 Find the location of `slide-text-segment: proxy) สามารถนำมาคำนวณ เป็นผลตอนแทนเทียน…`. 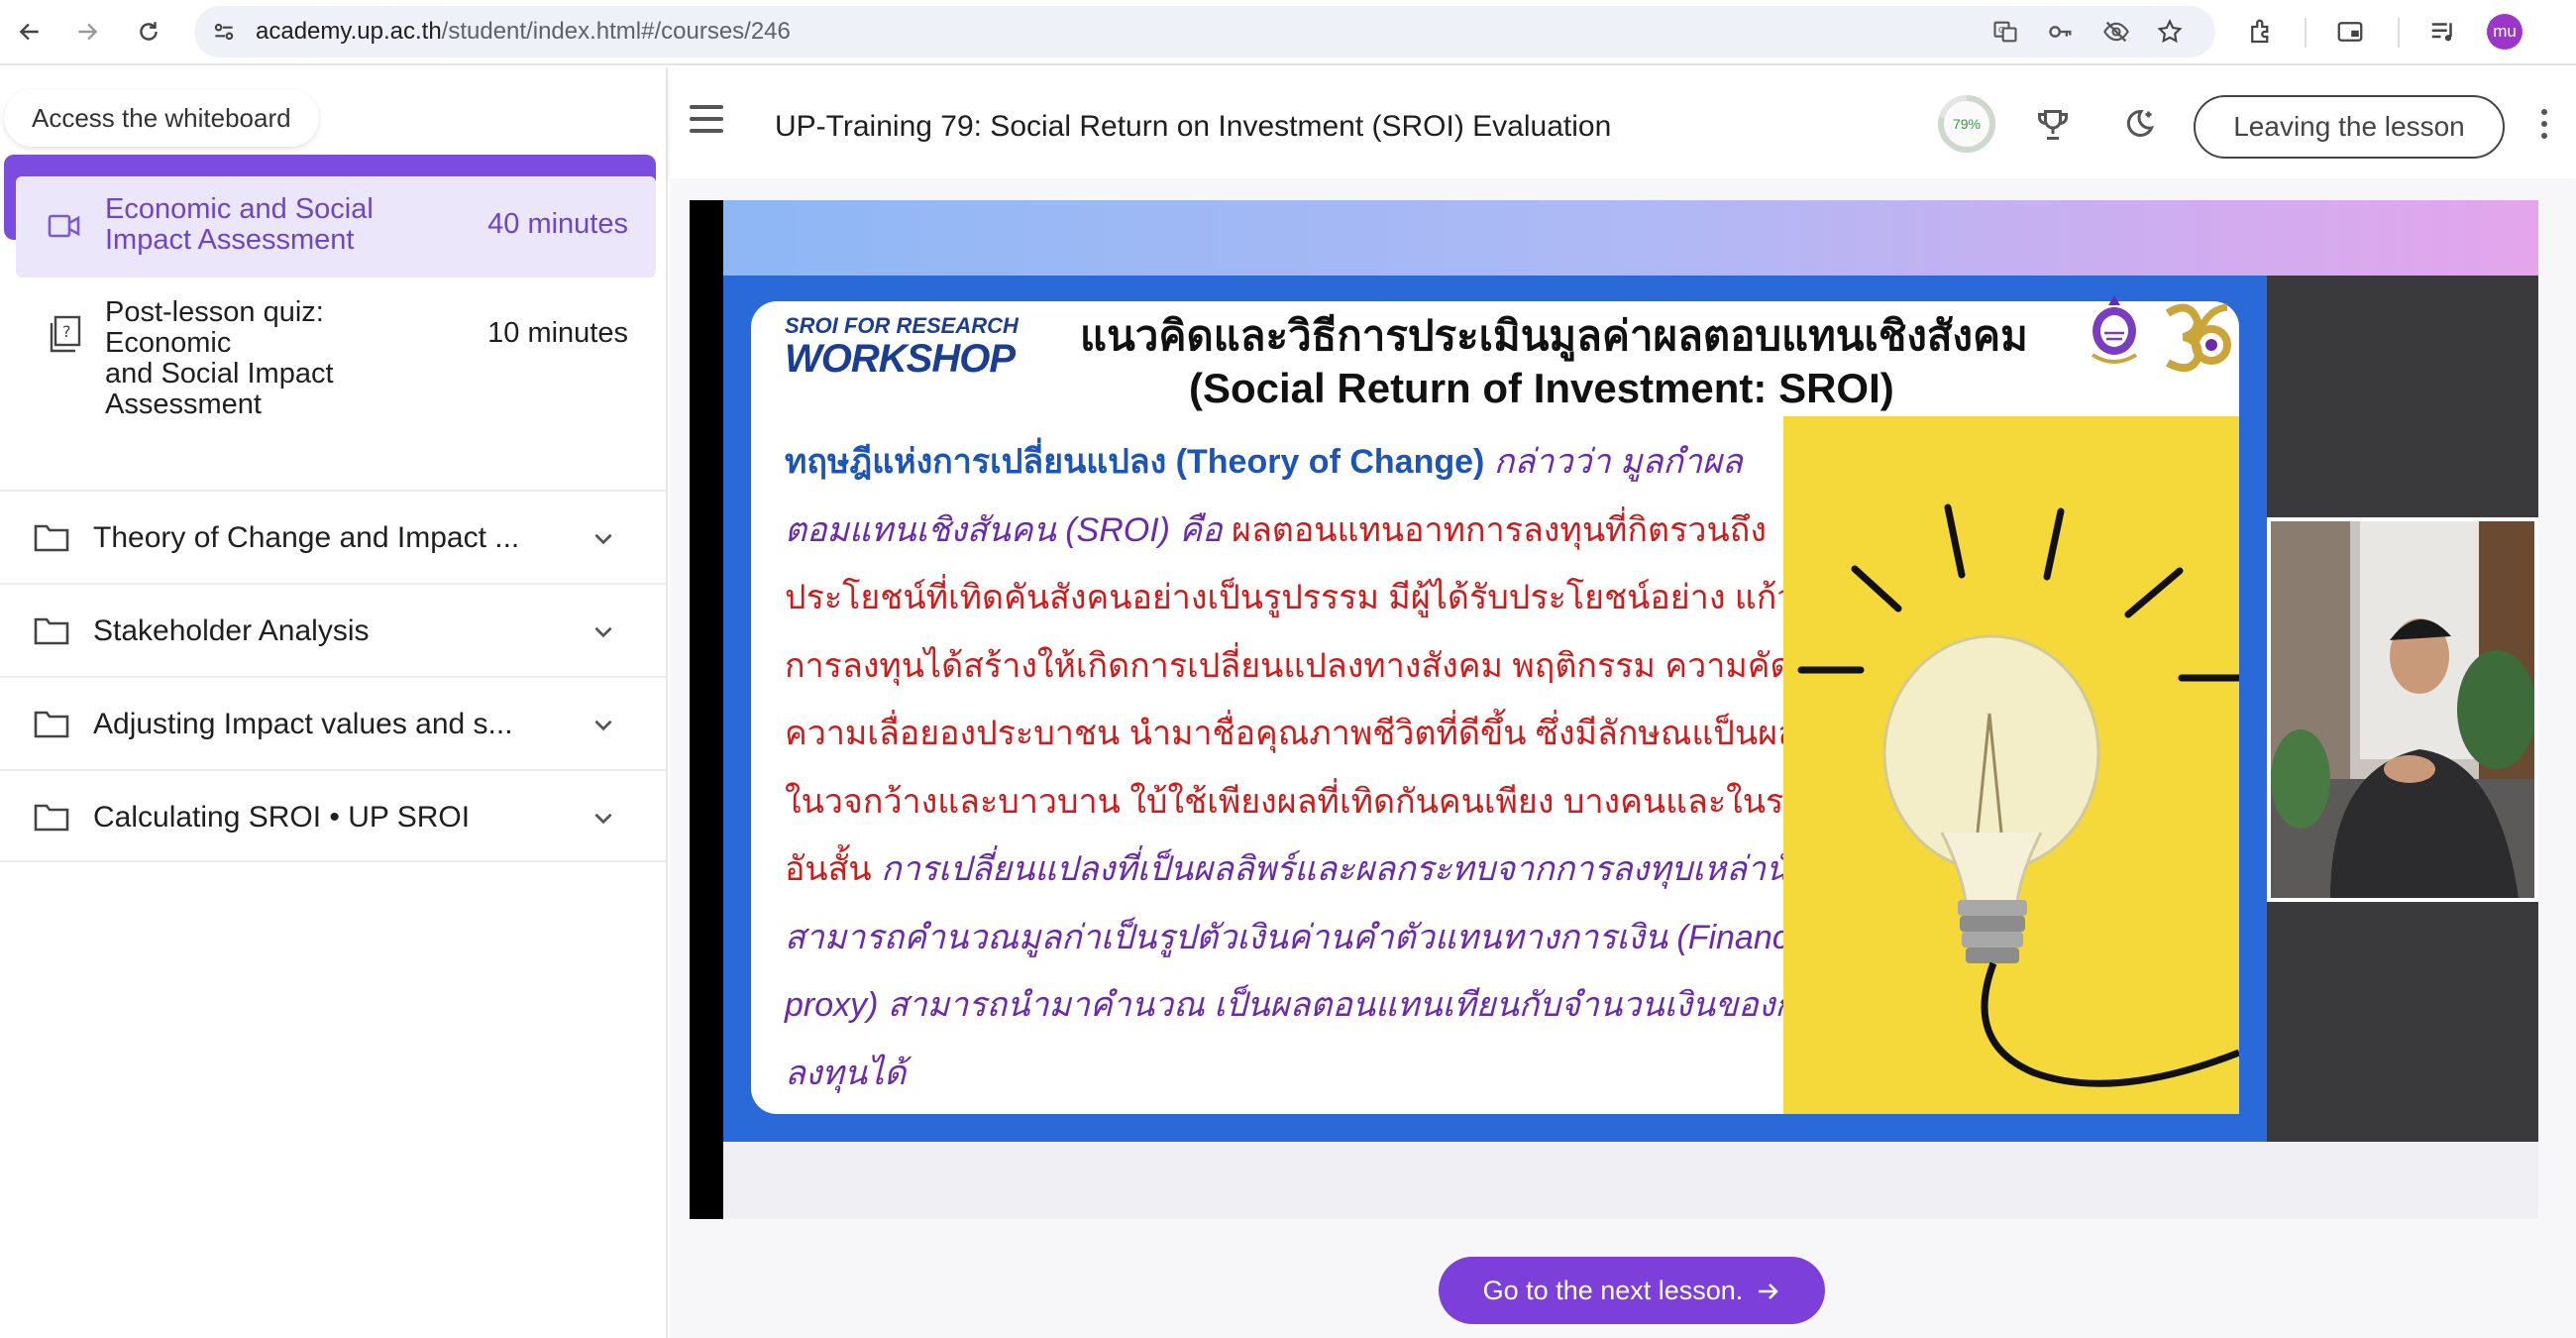

slide-text-segment: proxy) สามารถนำมาคำนวณ เป็นผลตอนแทนเทียน… is located at coordinates (1309, 1005).